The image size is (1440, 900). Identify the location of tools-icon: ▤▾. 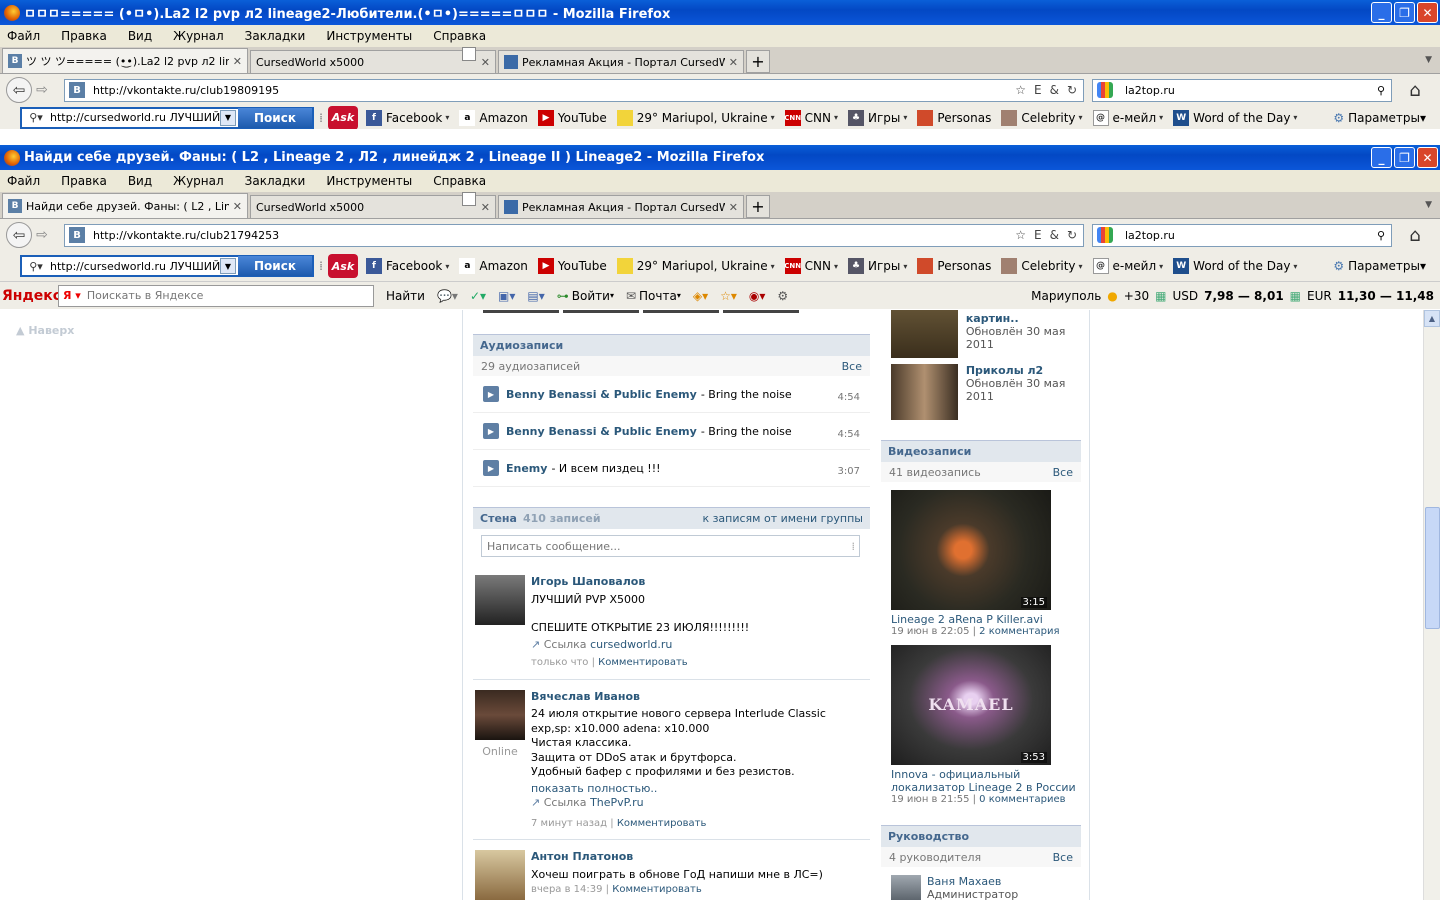
(535, 296).